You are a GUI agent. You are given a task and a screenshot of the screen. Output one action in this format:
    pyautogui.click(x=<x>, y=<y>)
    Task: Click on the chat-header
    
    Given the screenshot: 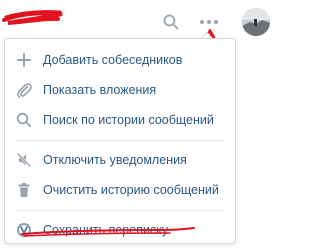 What is the action you would take?
    pyautogui.click(x=142, y=20)
    